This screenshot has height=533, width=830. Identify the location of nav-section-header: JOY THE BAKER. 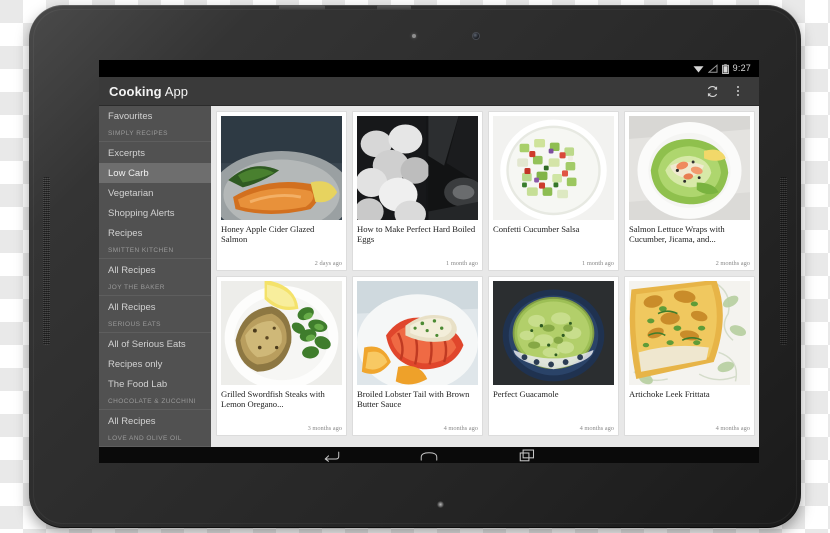
(155, 288).